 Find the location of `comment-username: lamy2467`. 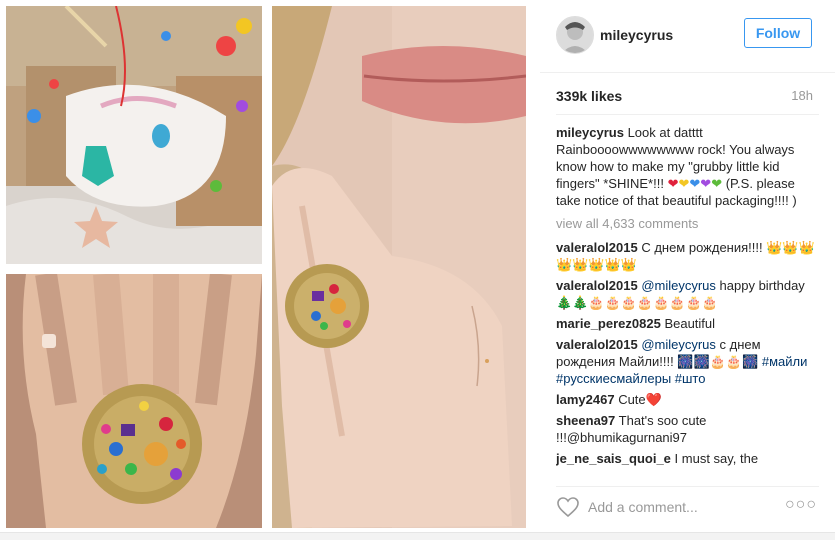

comment-username: lamy2467 is located at coordinates (585, 399).